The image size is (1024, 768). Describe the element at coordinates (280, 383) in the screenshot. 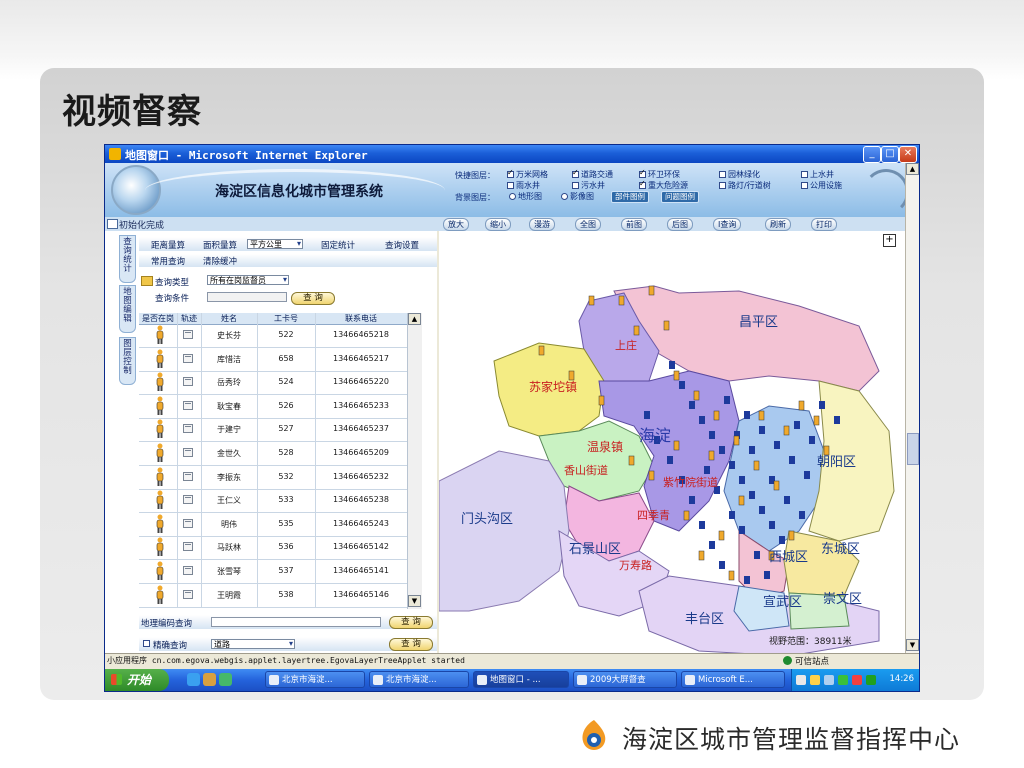

I see `table-row: 岳秀玲 524 13466465220` at that location.